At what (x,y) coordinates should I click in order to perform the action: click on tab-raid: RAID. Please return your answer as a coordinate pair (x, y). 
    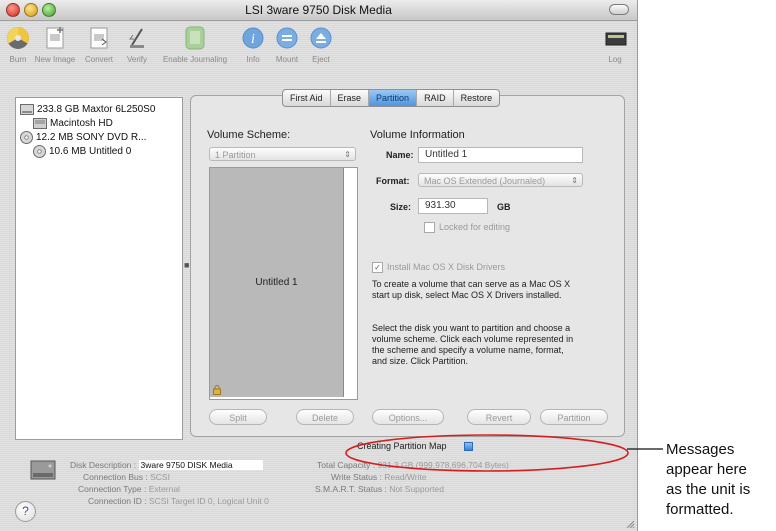
    Looking at the image, I should click on (435, 98).